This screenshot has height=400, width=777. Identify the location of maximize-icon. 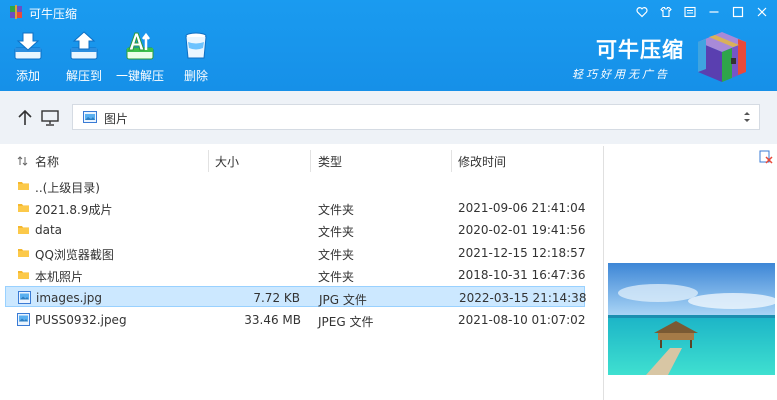
(738, 12).